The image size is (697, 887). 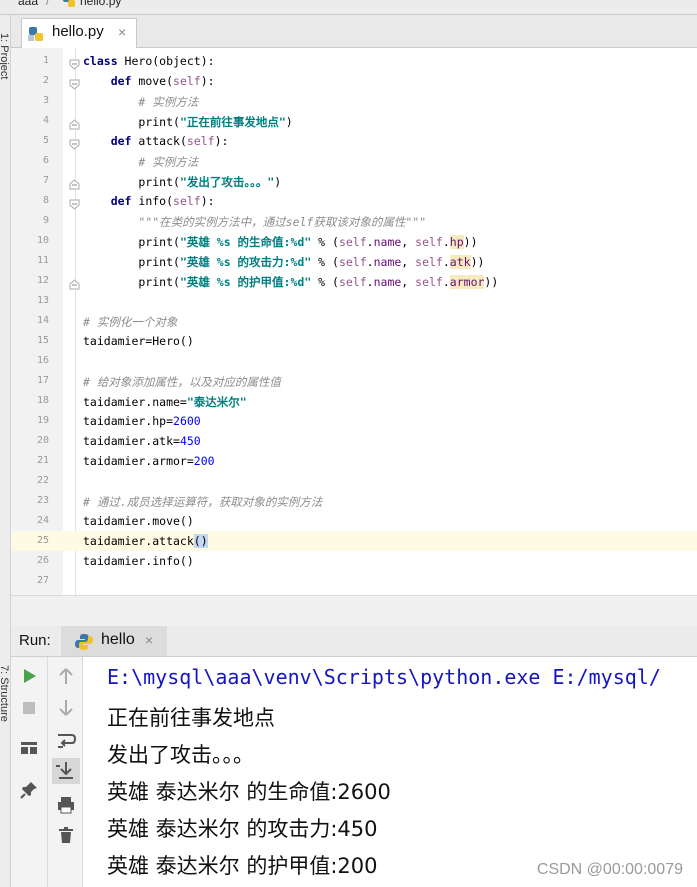 What do you see at coordinates (354, 361) in the screenshot?
I see `code-line: 16` at bounding box center [354, 361].